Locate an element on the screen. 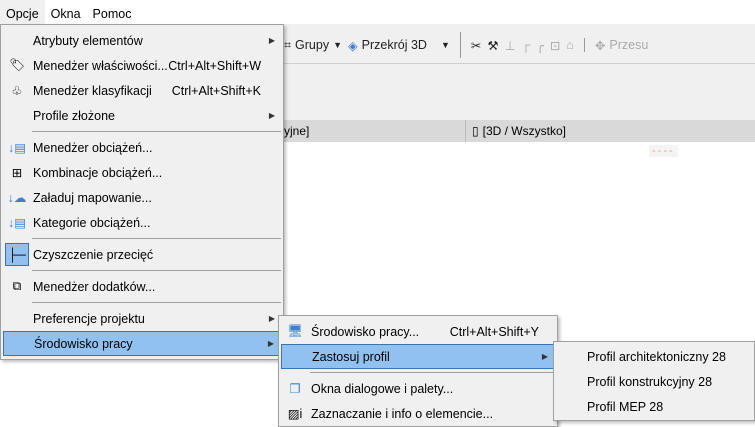  menu-pomoc: Pomoc is located at coordinates (112, 12).